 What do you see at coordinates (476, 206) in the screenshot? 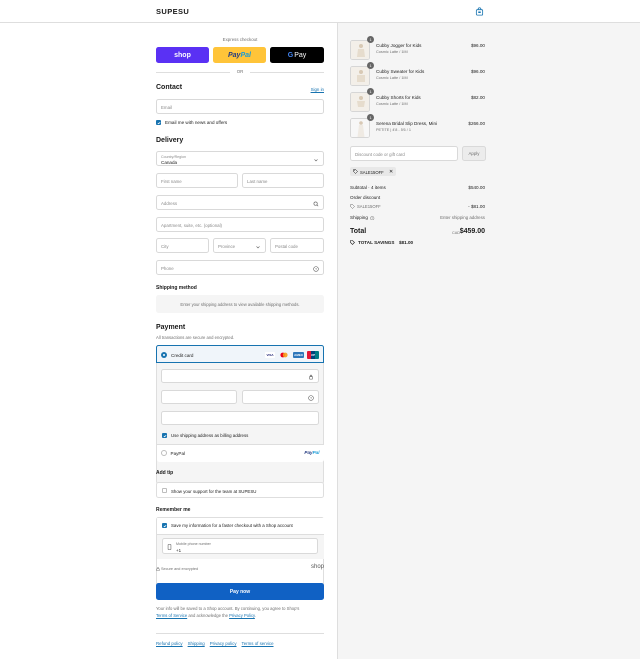
I see `order-discount-value: - $81.00` at bounding box center [476, 206].